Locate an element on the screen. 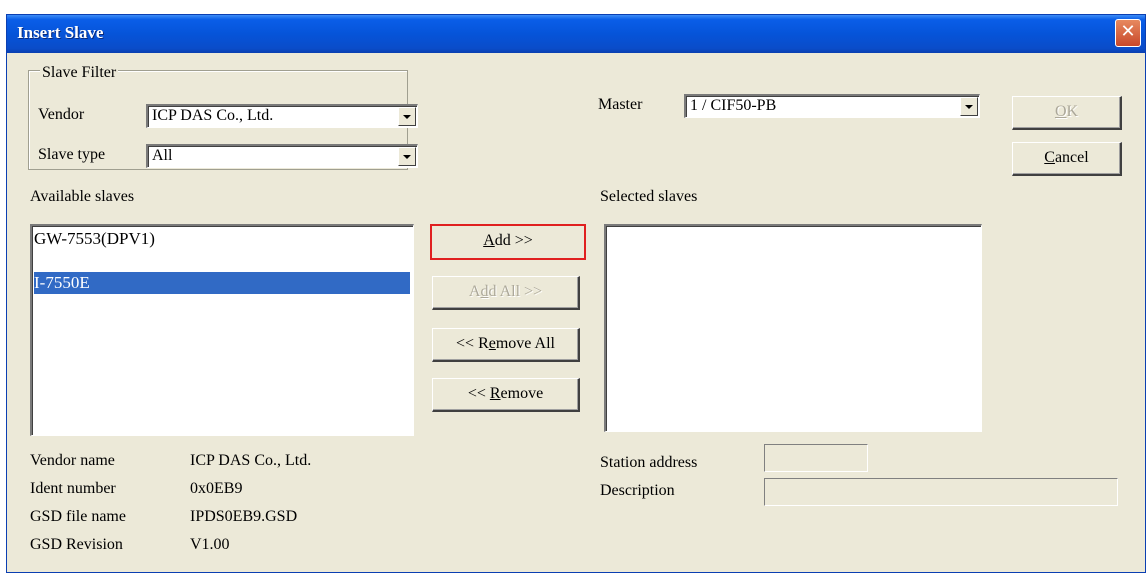  gsd-revision-value: V1.00 is located at coordinates (210, 544).